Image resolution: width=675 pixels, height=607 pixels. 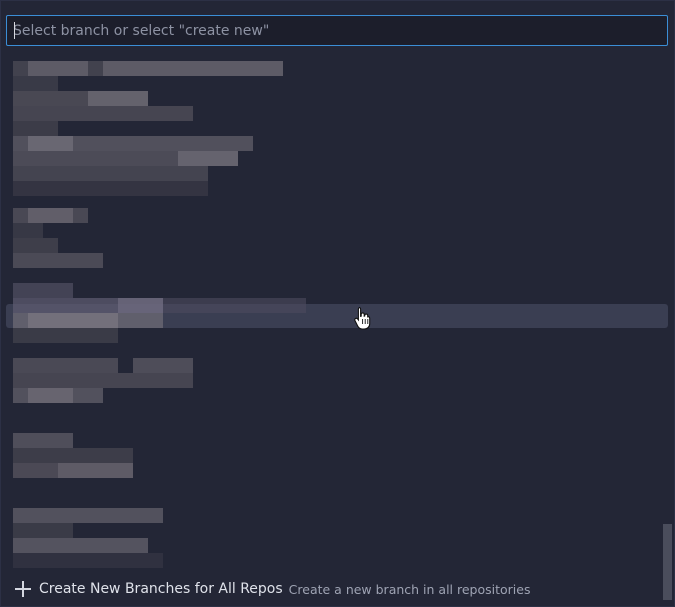 What do you see at coordinates (409, 589) in the screenshot?
I see `create-new-branches-description: Create a new branch in all repositories` at bounding box center [409, 589].